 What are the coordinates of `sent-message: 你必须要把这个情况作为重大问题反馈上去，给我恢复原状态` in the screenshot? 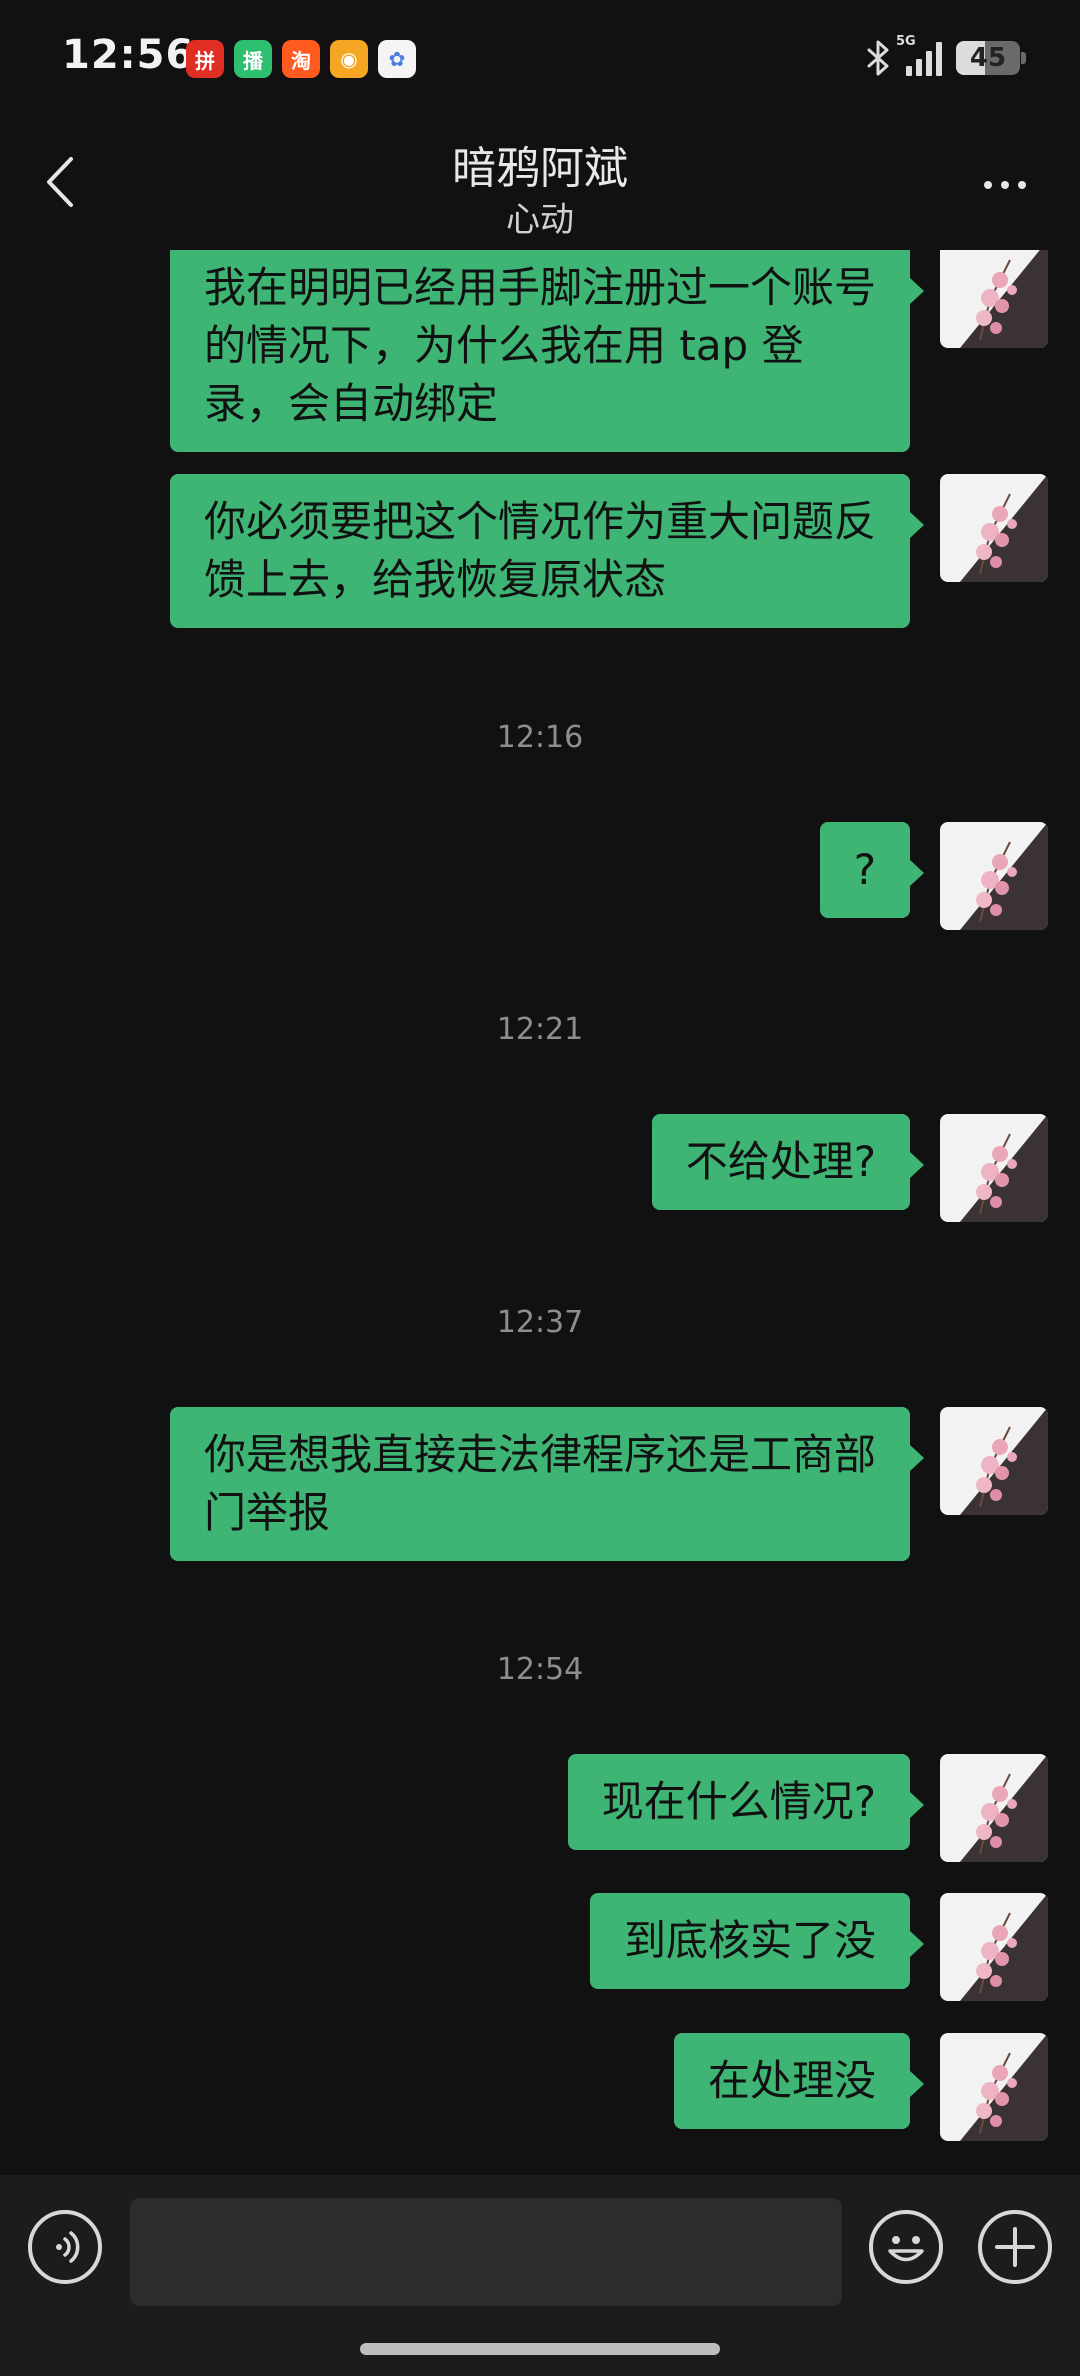 It's located at (609, 551).